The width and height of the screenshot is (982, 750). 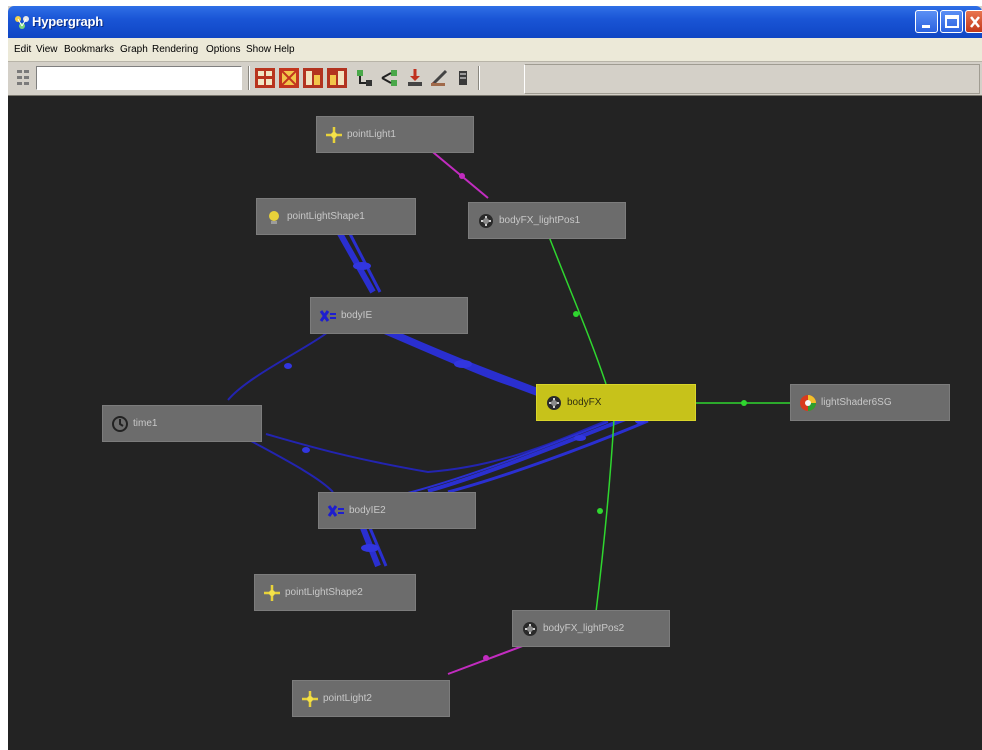 I want to click on node-time1: time1, so click(x=182, y=423).